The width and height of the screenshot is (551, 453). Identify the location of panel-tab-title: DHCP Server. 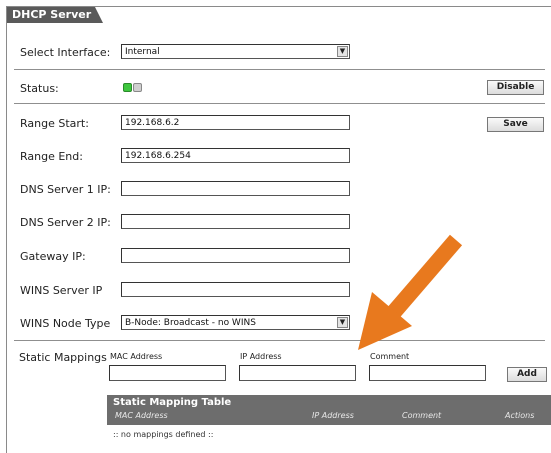
(55, 15).